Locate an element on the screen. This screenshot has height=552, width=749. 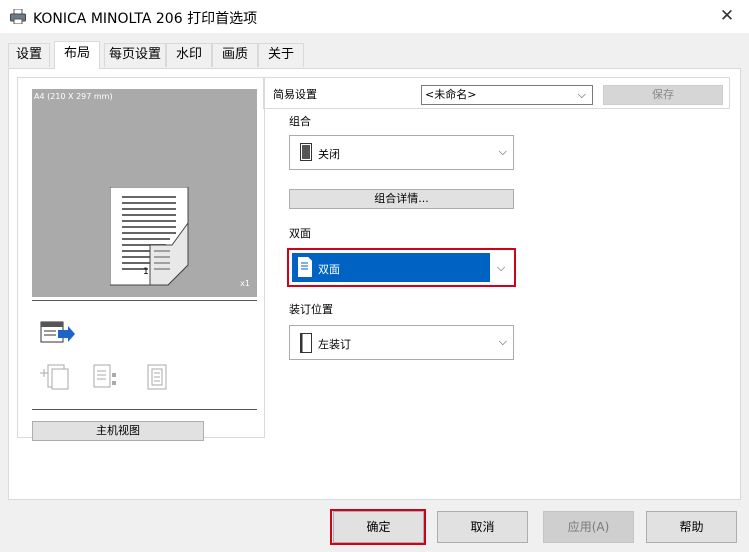
tab-layout: 布局 is located at coordinates (77, 55).